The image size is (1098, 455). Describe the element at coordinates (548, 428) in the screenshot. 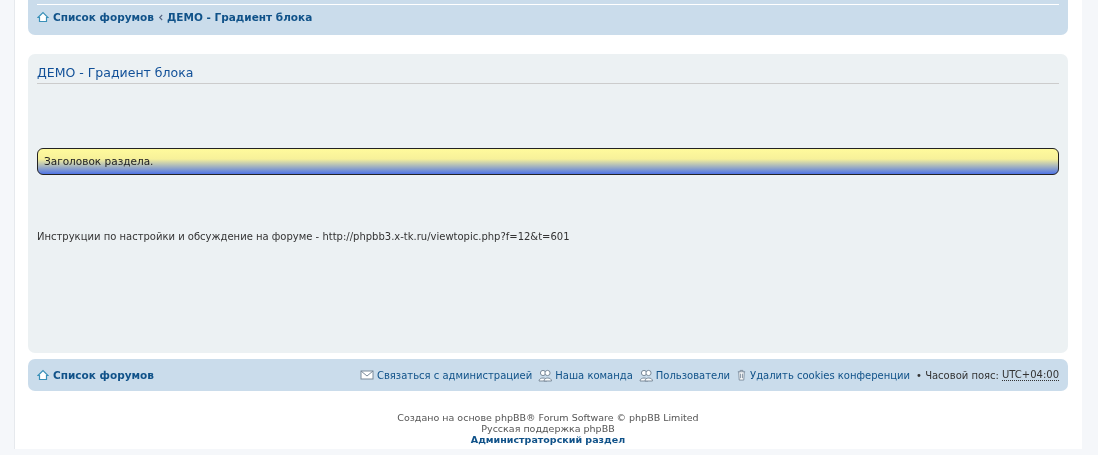

I see `copyright-text: Русская поддержка phpBB` at that location.